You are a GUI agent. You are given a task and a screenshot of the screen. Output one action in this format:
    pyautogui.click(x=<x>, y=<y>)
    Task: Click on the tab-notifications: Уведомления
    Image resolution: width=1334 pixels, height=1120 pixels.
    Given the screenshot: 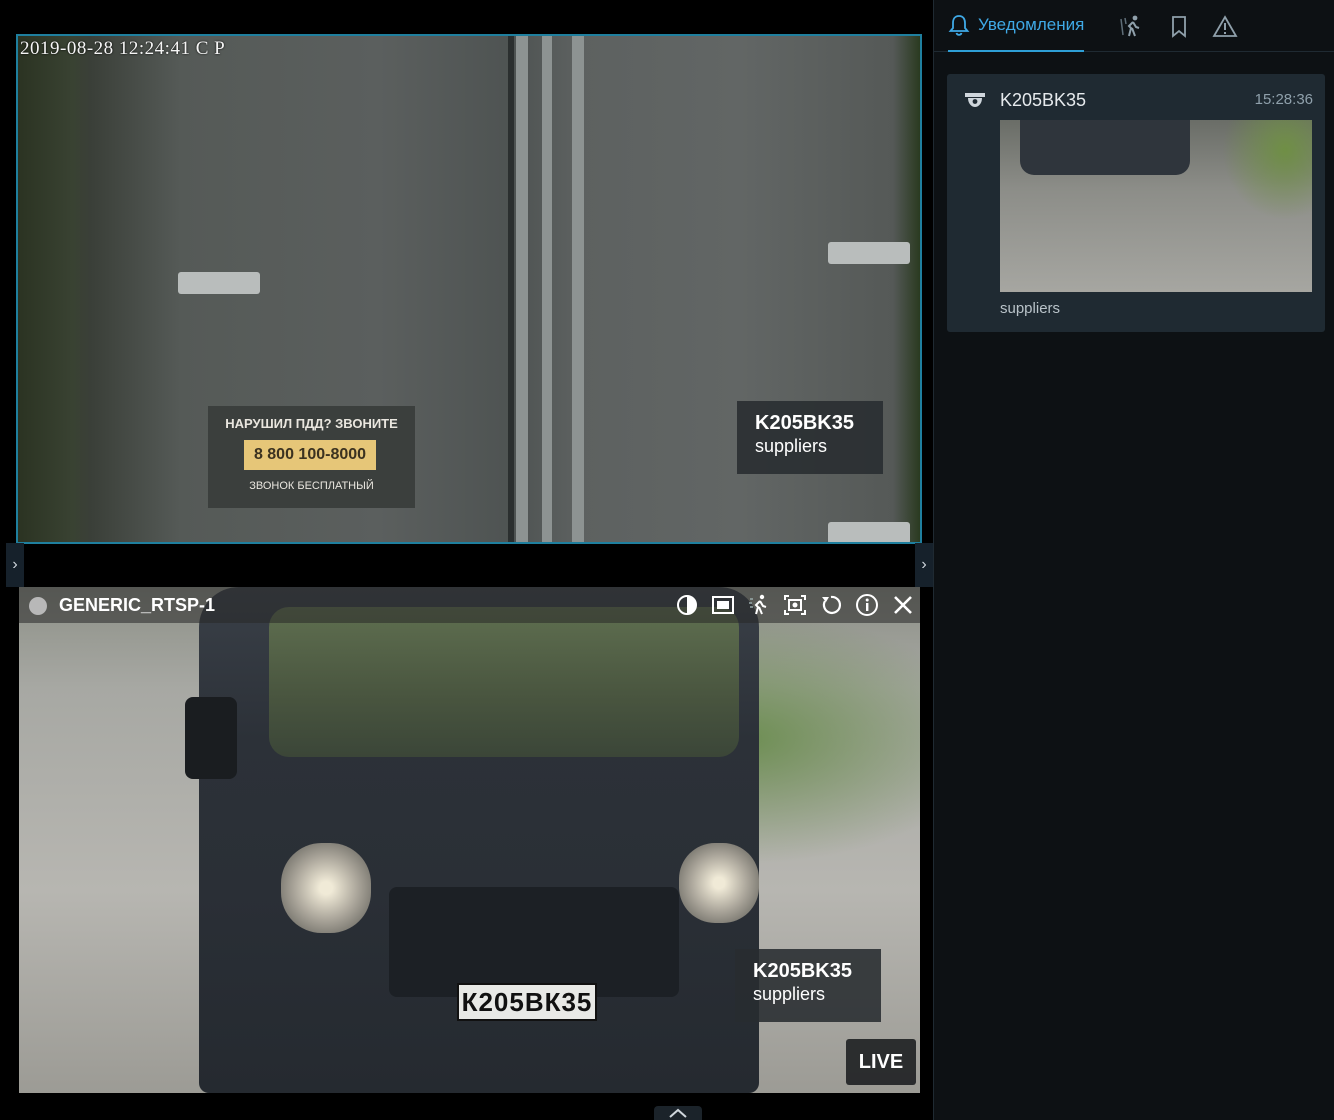 What is the action you would take?
    pyautogui.click(x=1016, y=26)
    